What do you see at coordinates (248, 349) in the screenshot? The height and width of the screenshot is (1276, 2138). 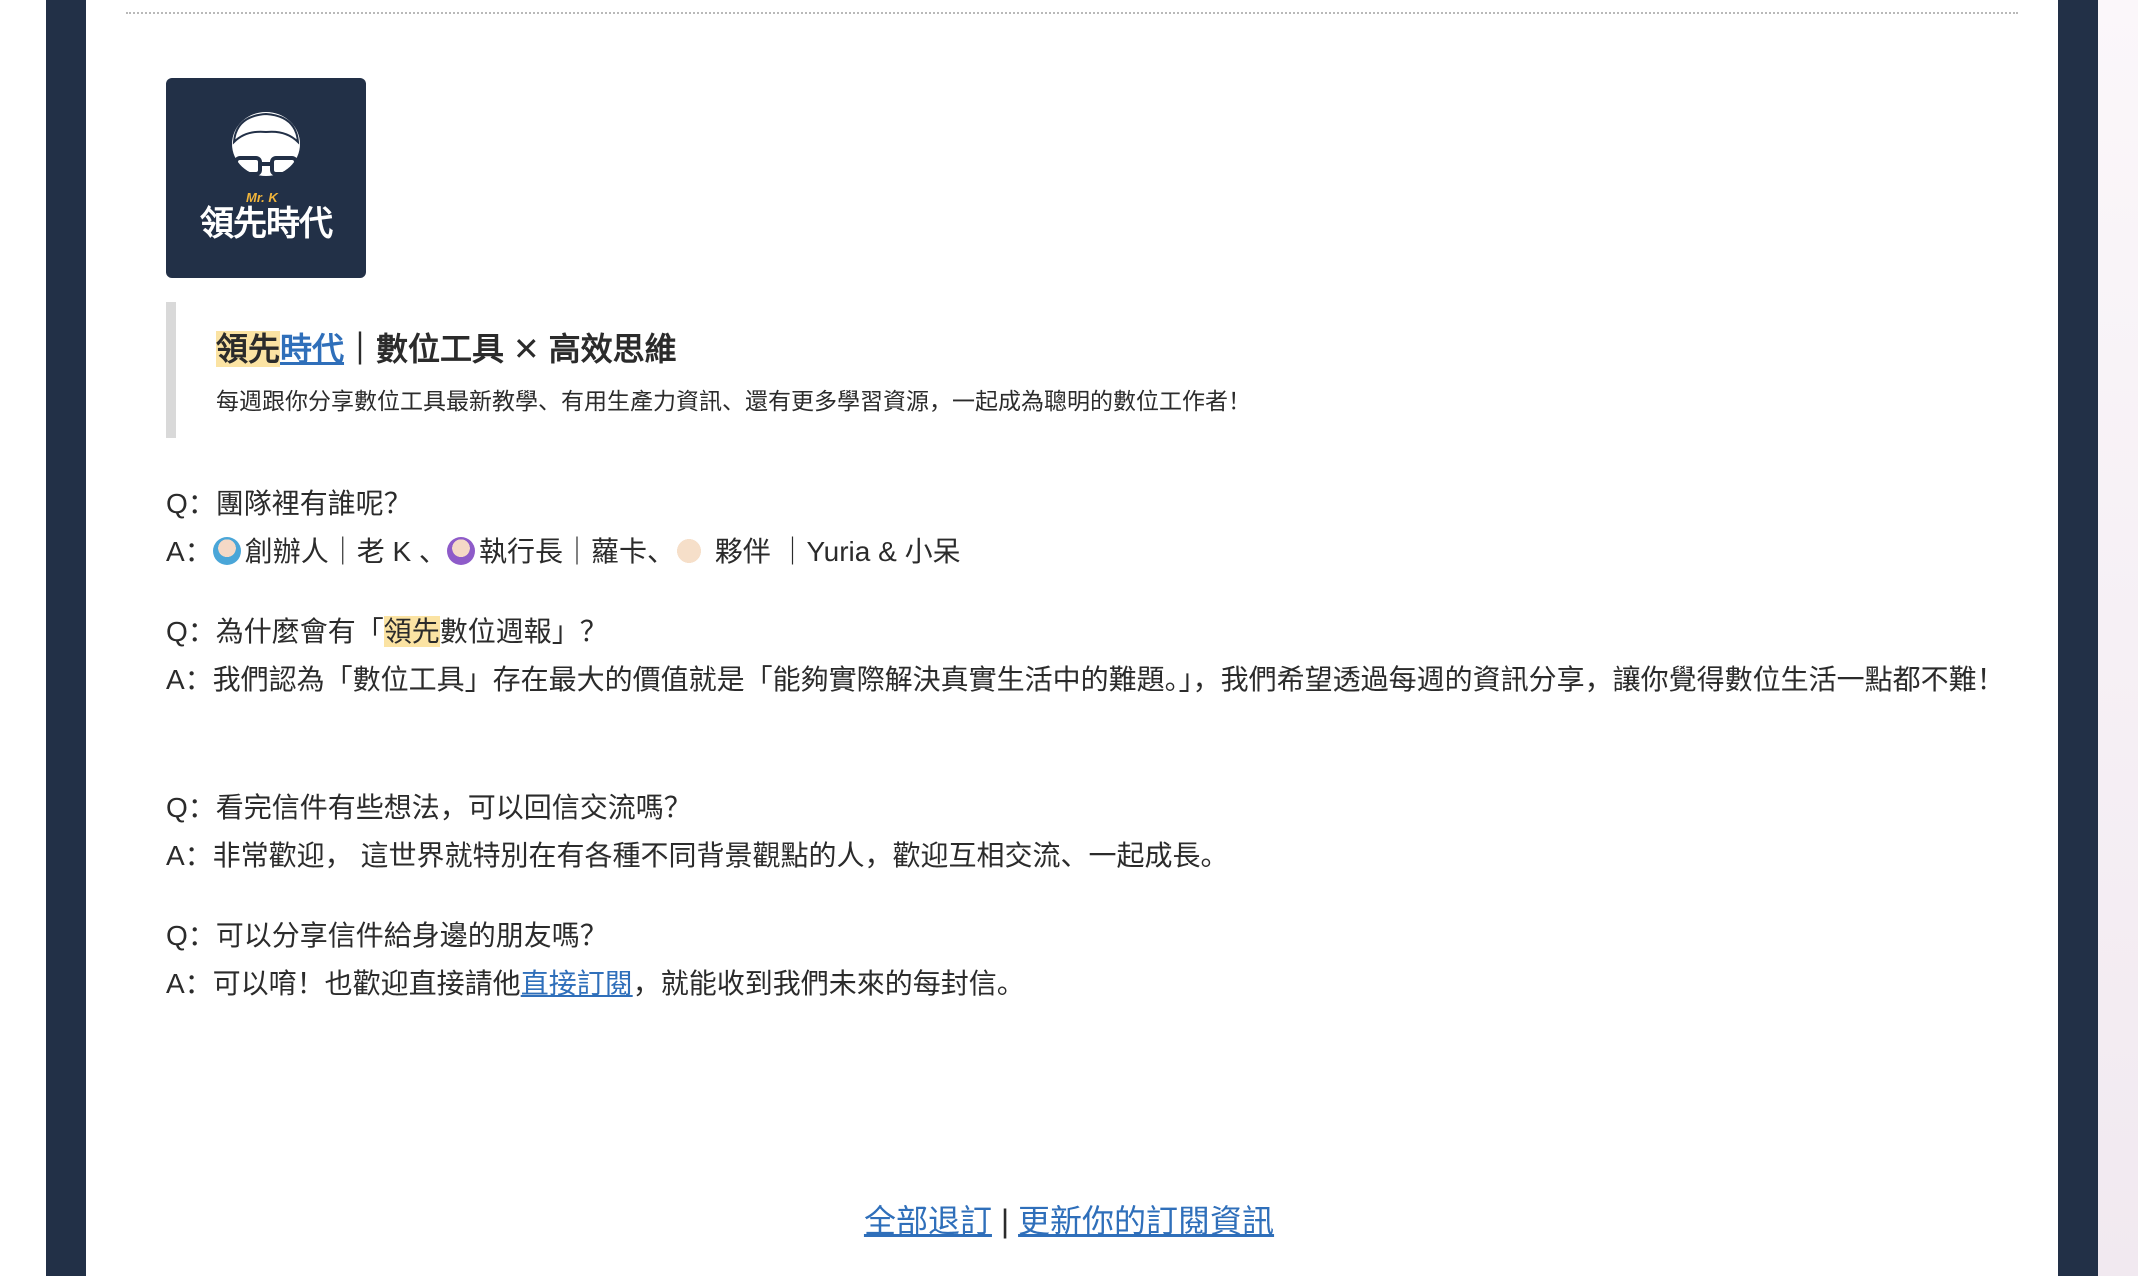 I see `title-highlight: 領先` at bounding box center [248, 349].